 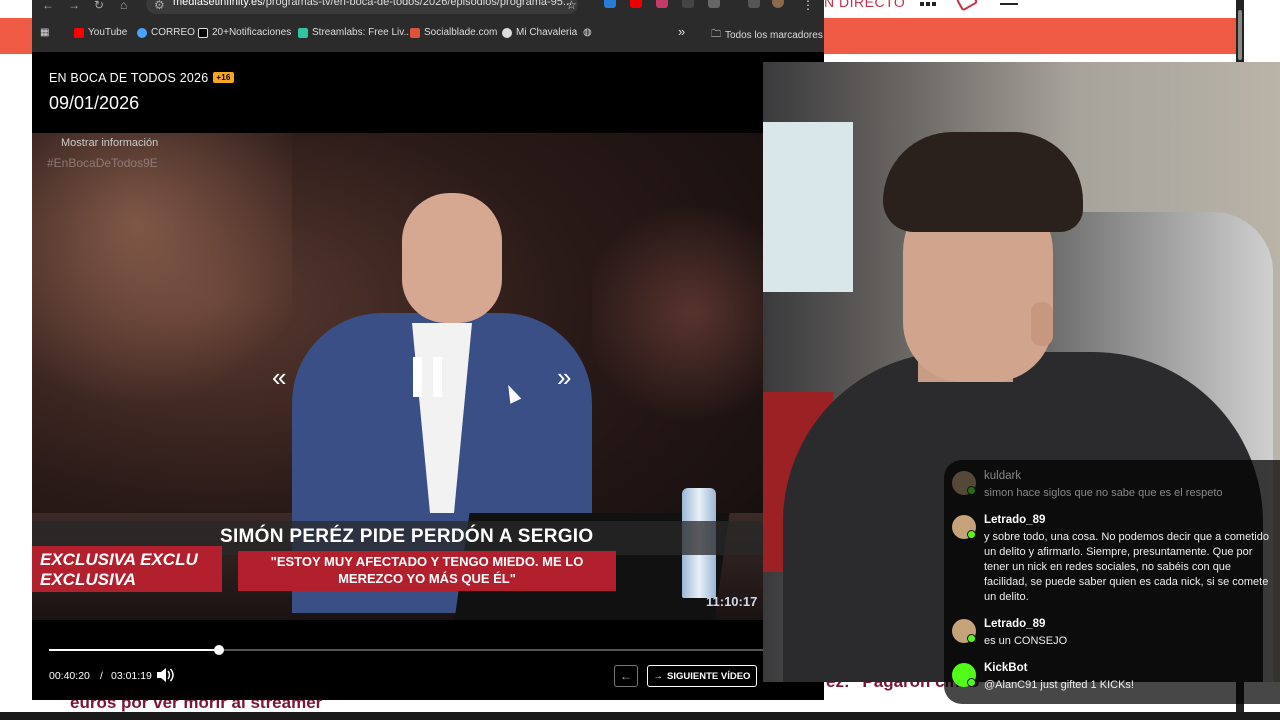 I want to click on url-host: mediasetinfinity.es, so click(x=218, y=4).